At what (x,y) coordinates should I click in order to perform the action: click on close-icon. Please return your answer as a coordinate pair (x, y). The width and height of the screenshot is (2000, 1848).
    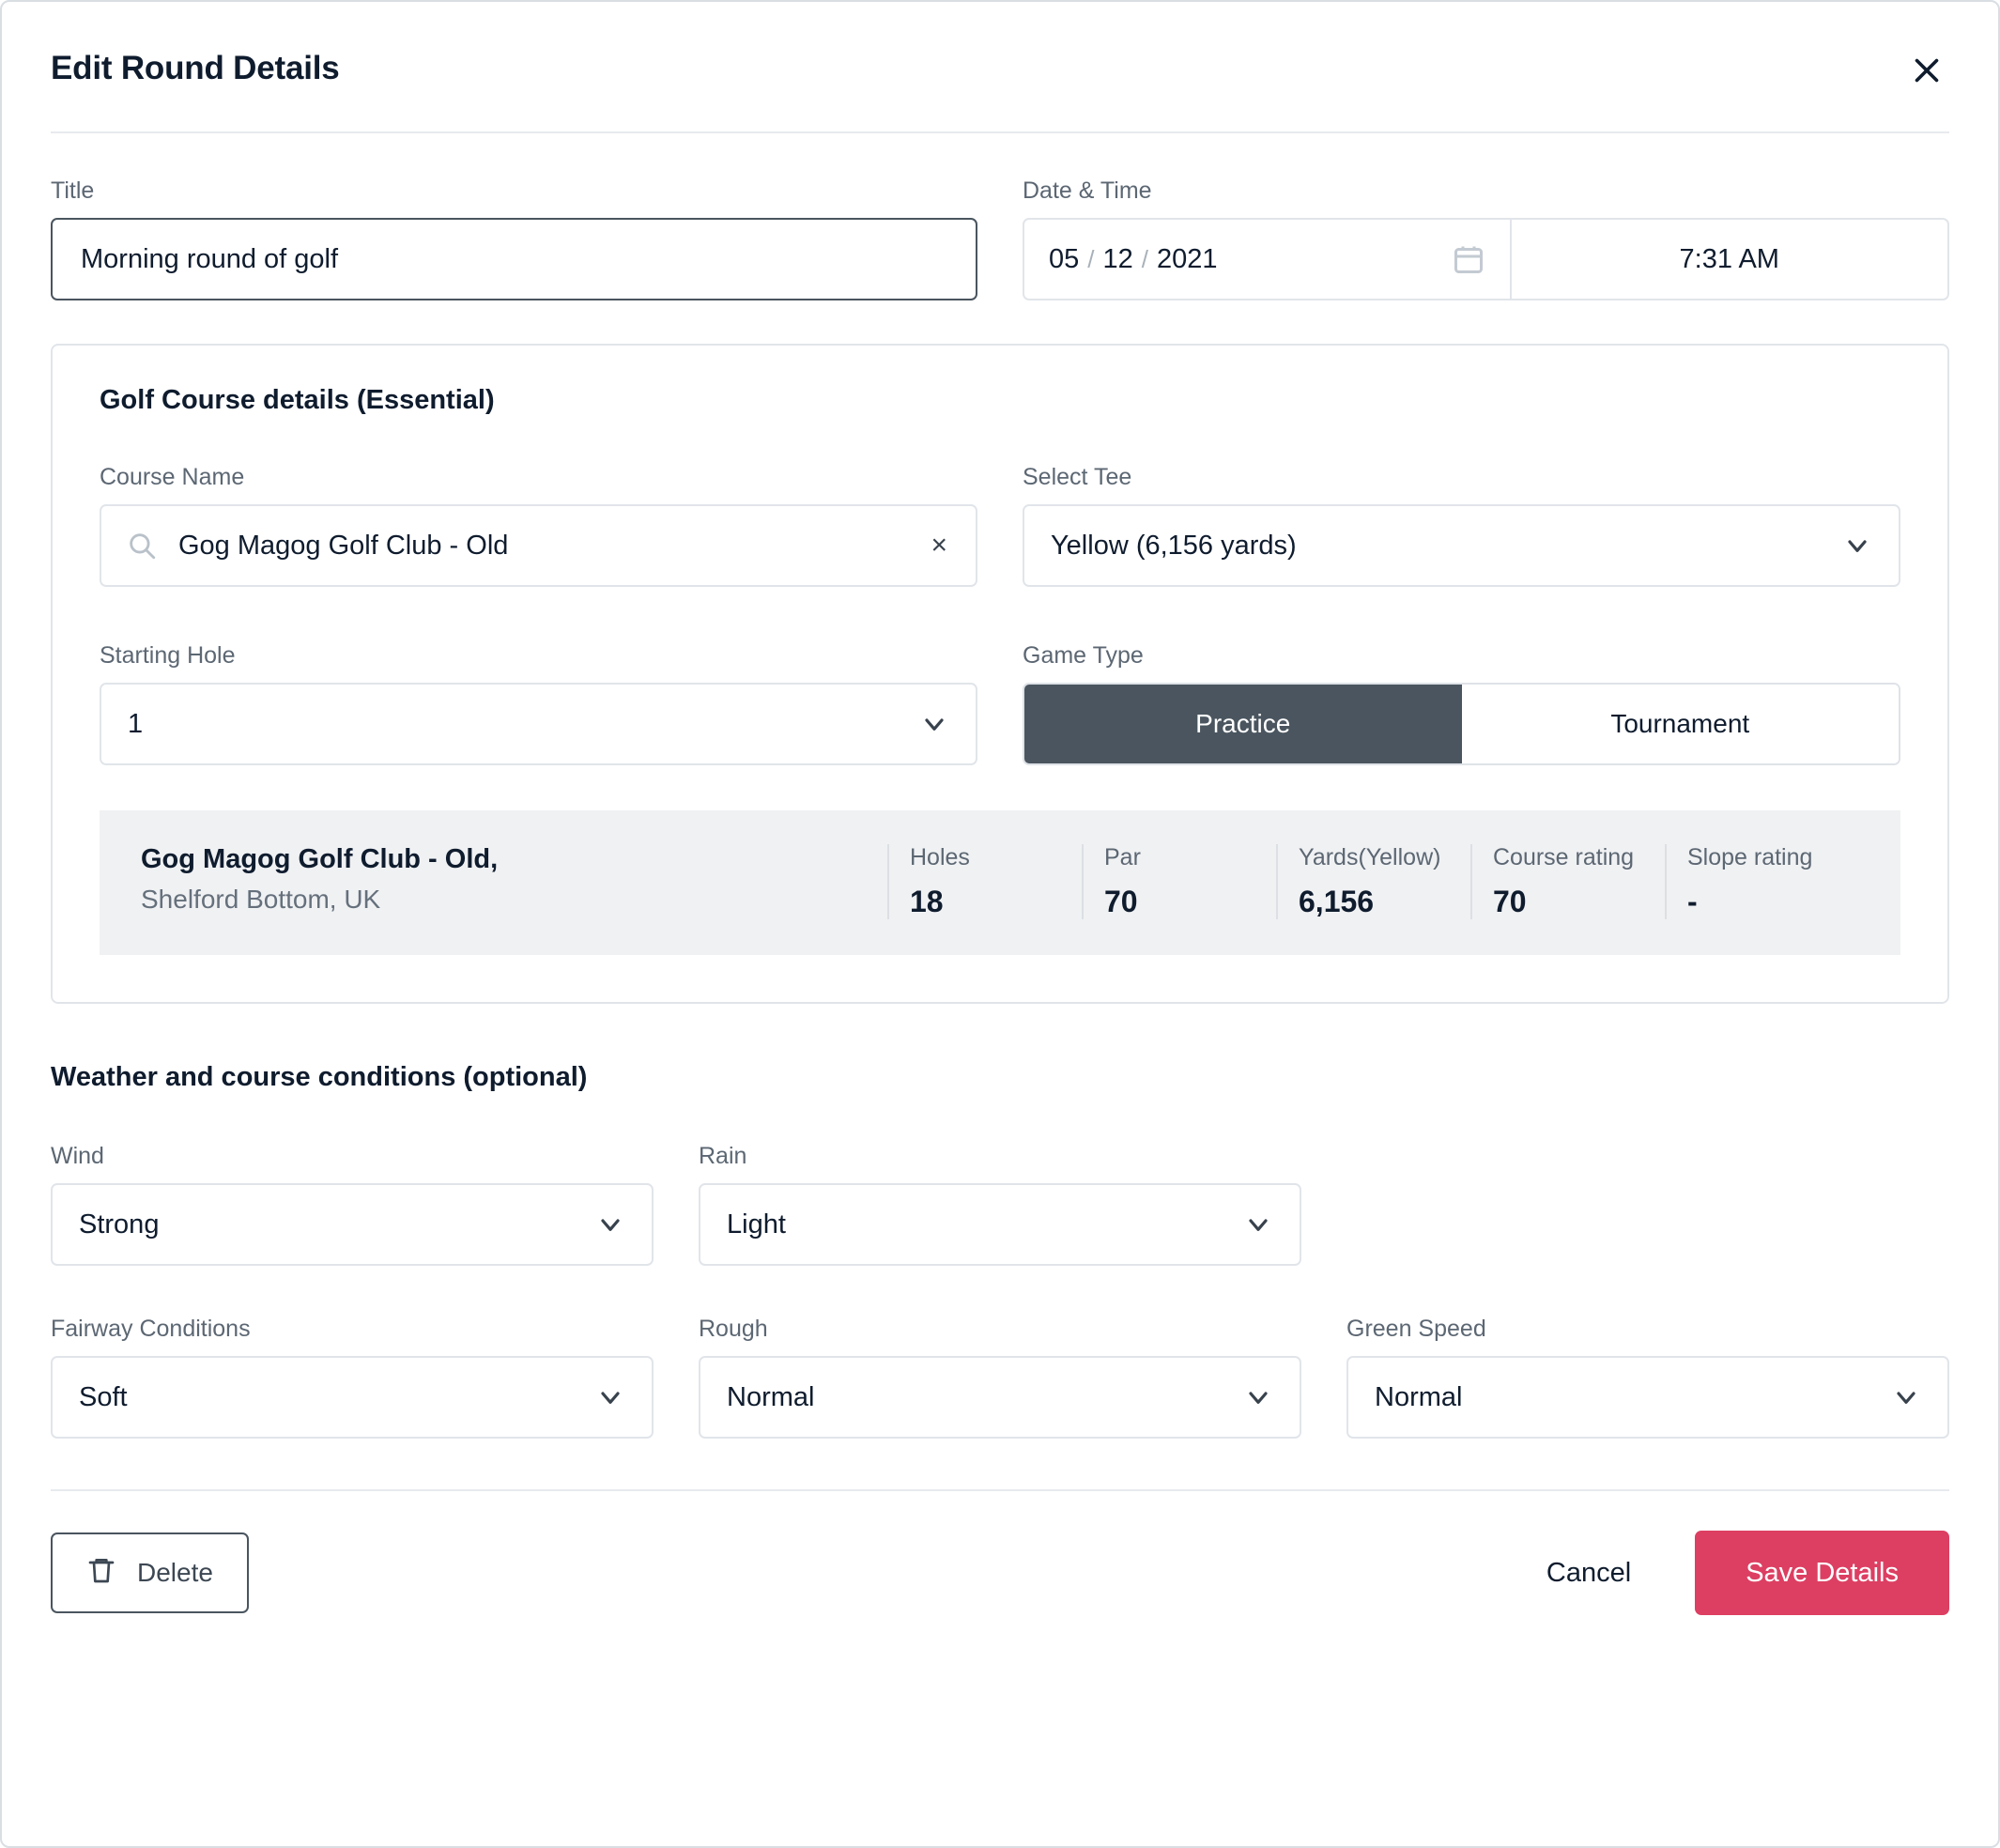
    Looking at the image, I should click on (1927, 72).